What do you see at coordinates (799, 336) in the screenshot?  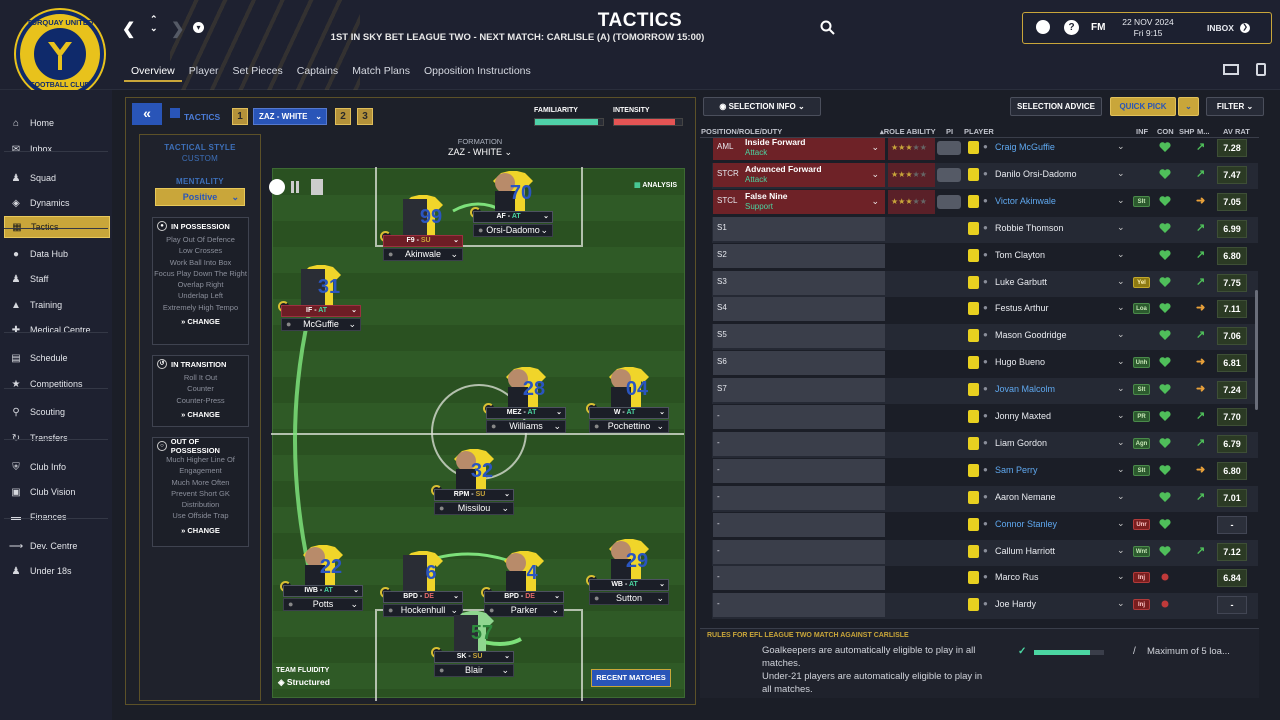 I see `position-slot: S5` at bounding box center [799, 336].